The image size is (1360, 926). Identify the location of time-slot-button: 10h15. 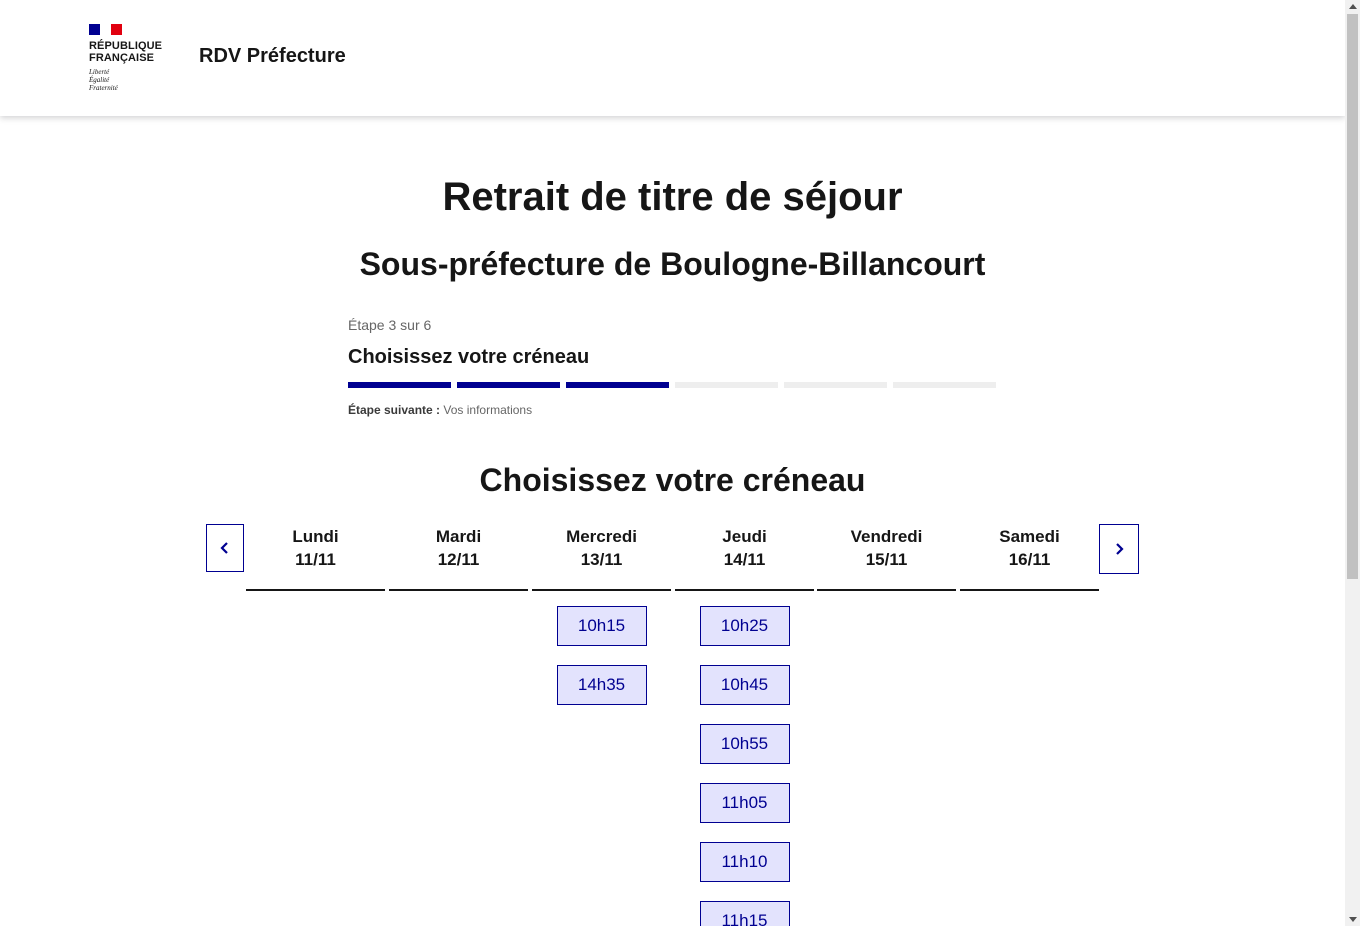
(601, 626).